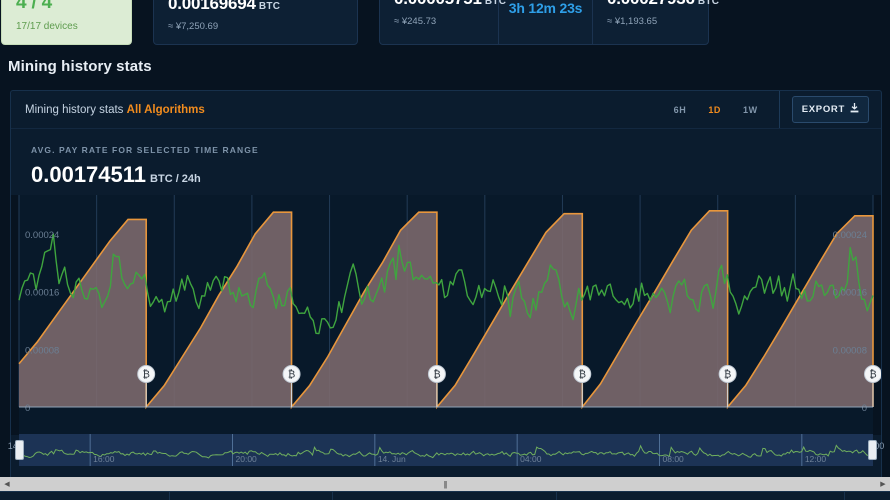 This screenshot has height=500, width=890. I want to click on chart-range-navigator: 16:00 20:00 14. Jun 04:00 08:00 12:00, so click(446, 454).